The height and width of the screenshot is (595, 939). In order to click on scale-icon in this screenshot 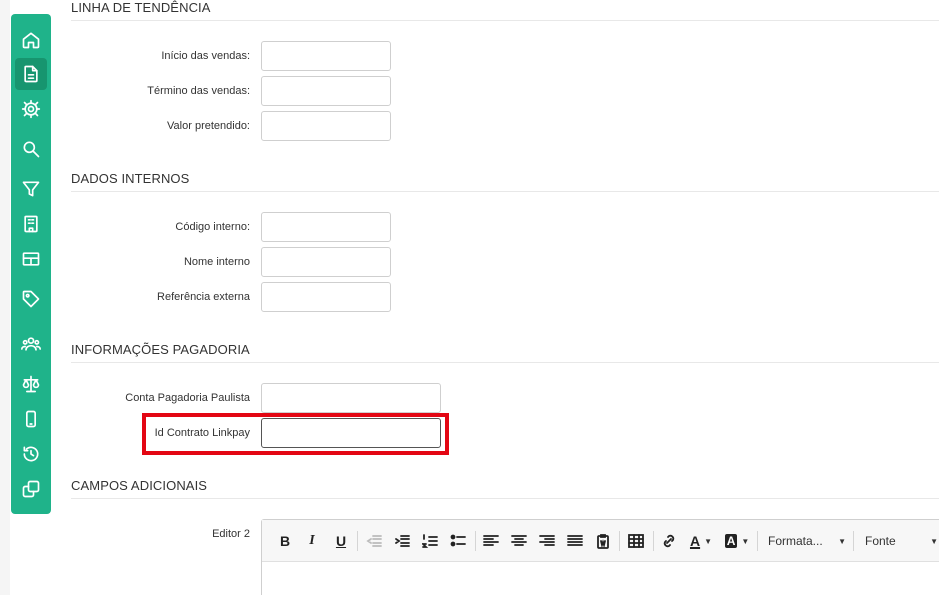, I will do `click(31, 384)`.